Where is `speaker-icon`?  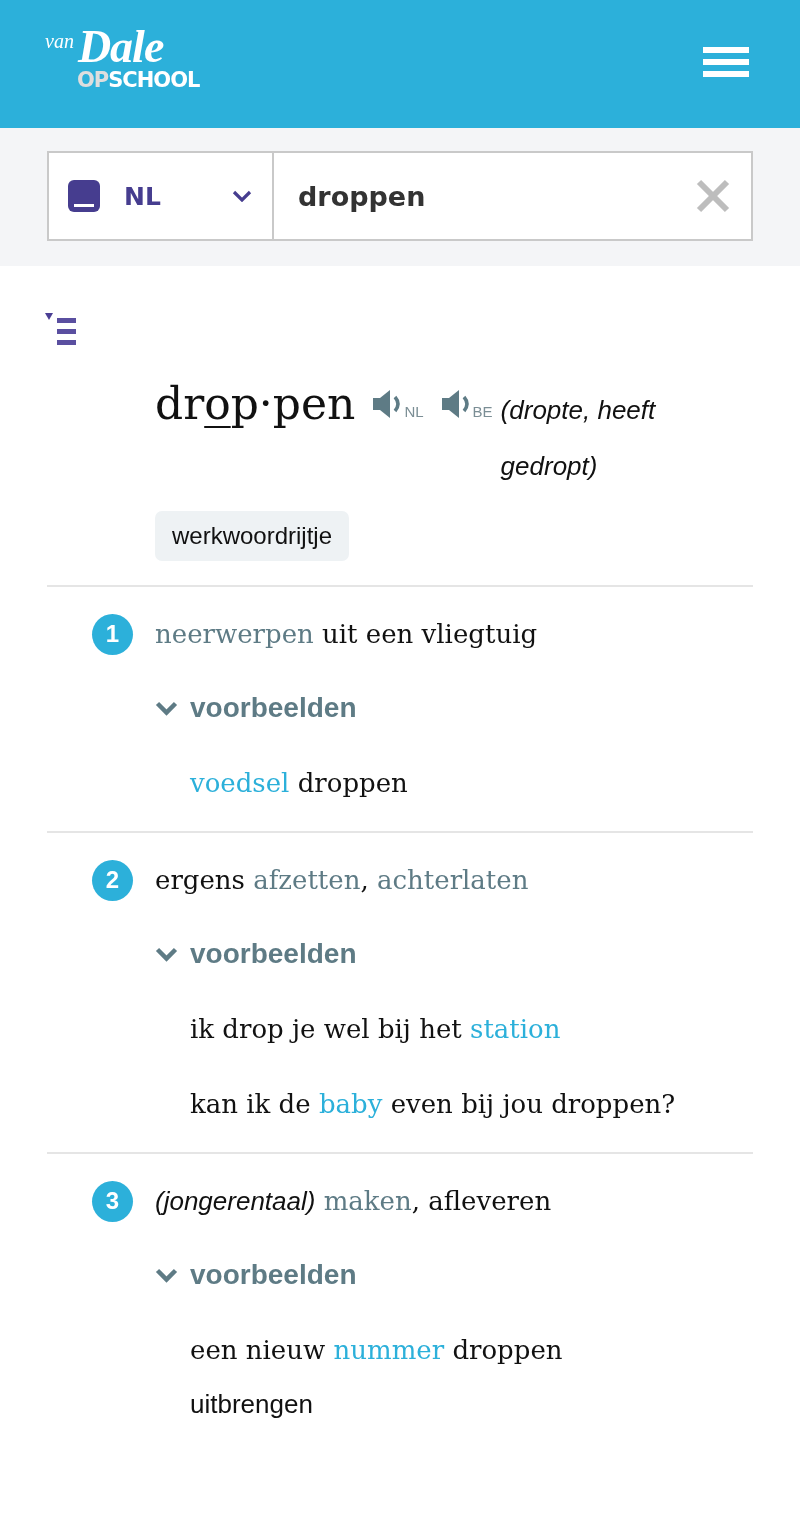 speaker-icon is located at coordinates (455, 404).